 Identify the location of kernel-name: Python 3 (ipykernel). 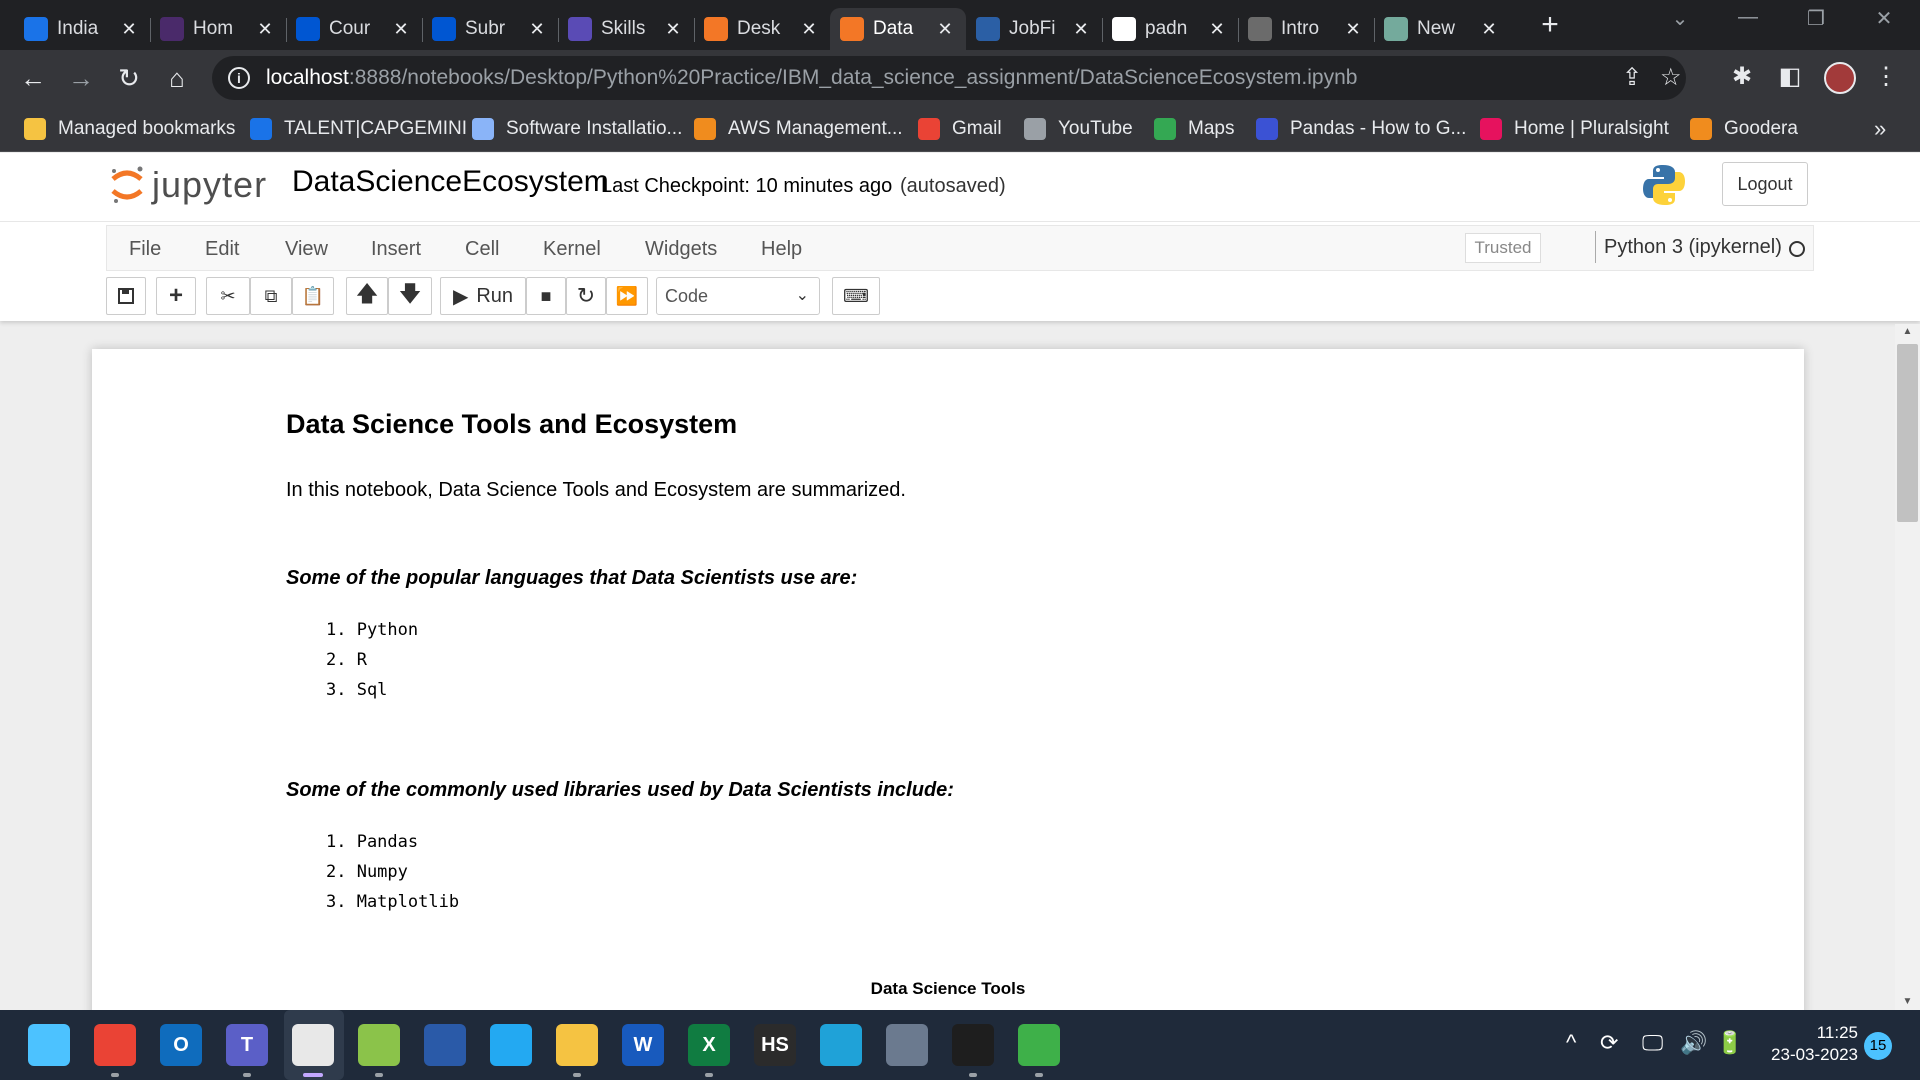
(1688, 247).